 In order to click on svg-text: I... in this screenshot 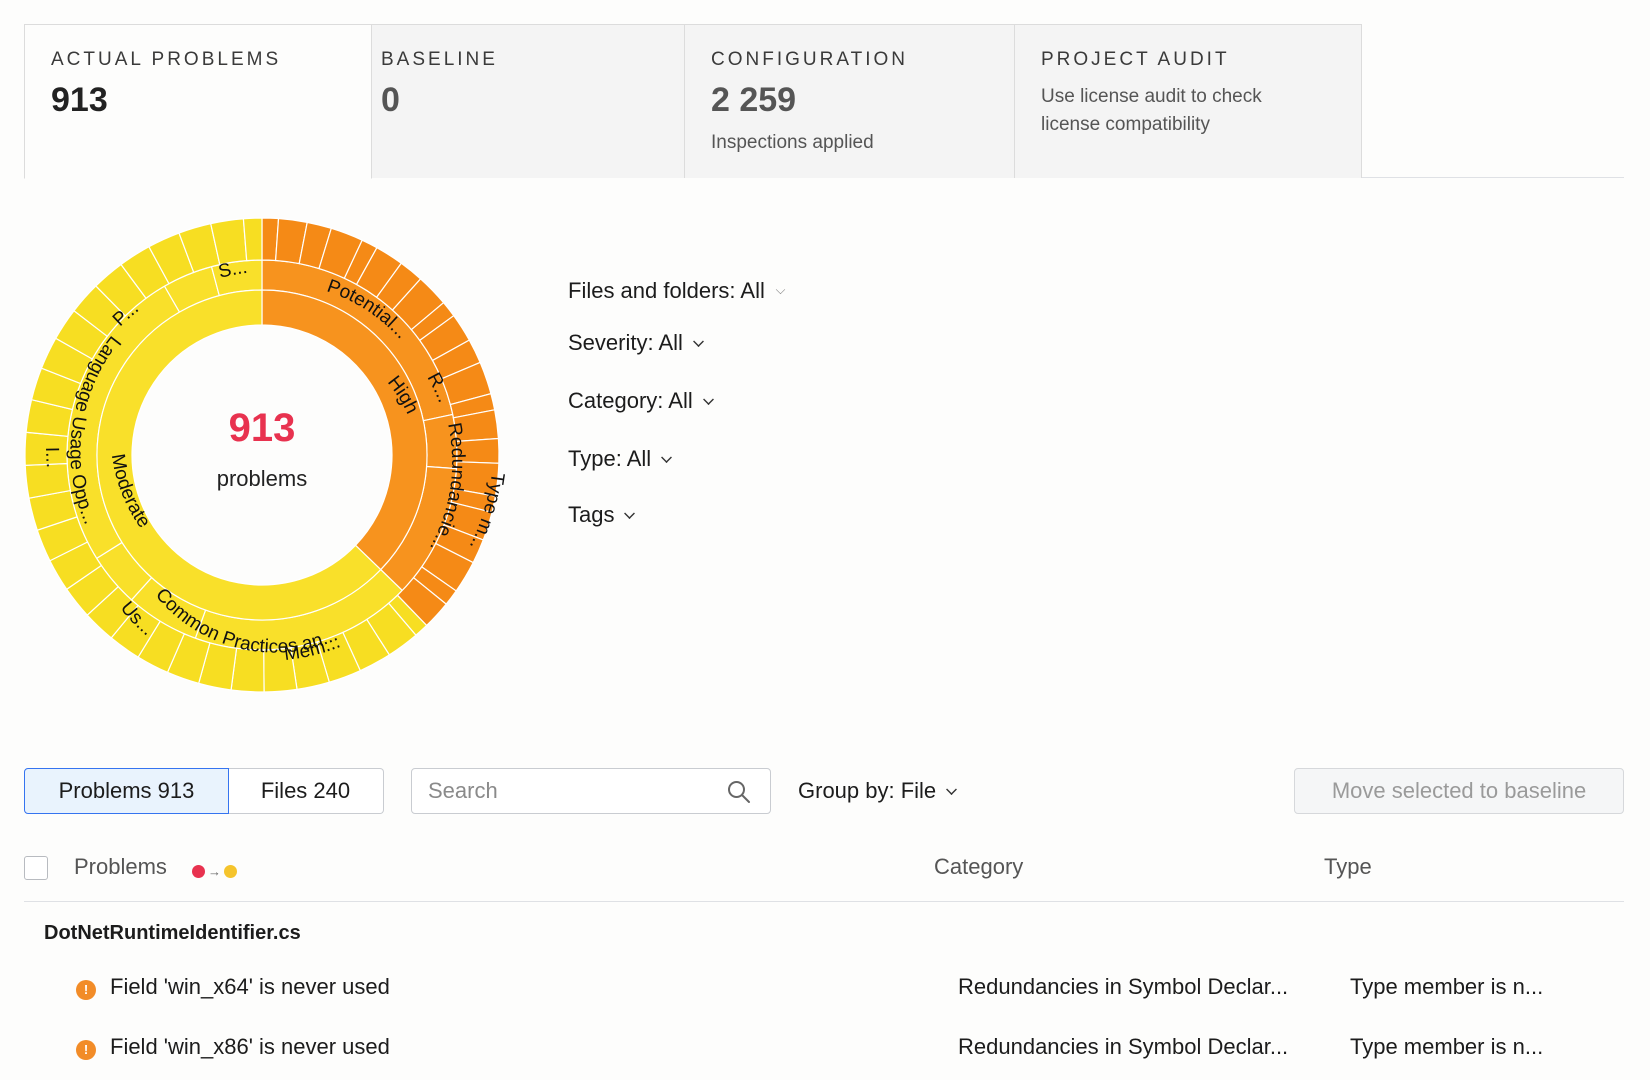, I will do `click(52, 458)`.